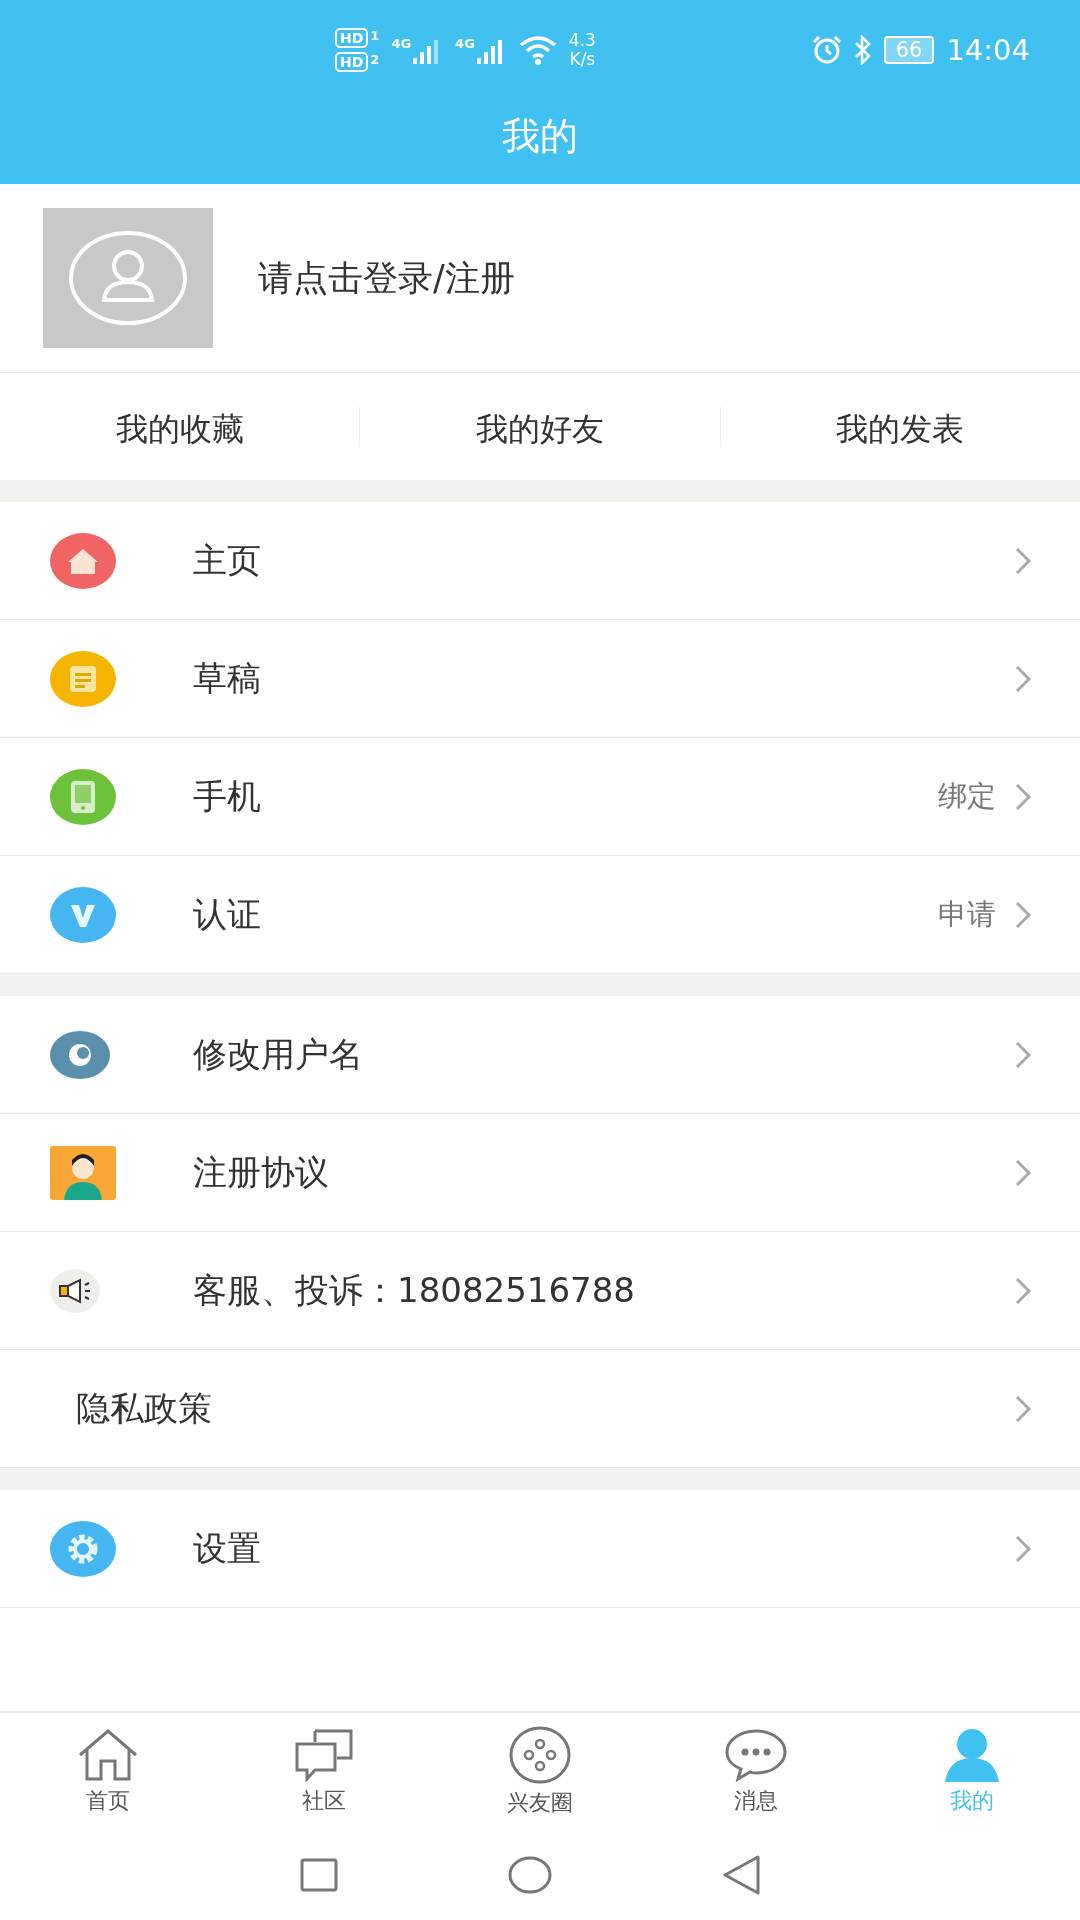 The image size is (1080, 1920). What do you see at coordinates (582, 40) in the screenshot?
I see `network-speed: 4.3` at bounding box center [582, 40].